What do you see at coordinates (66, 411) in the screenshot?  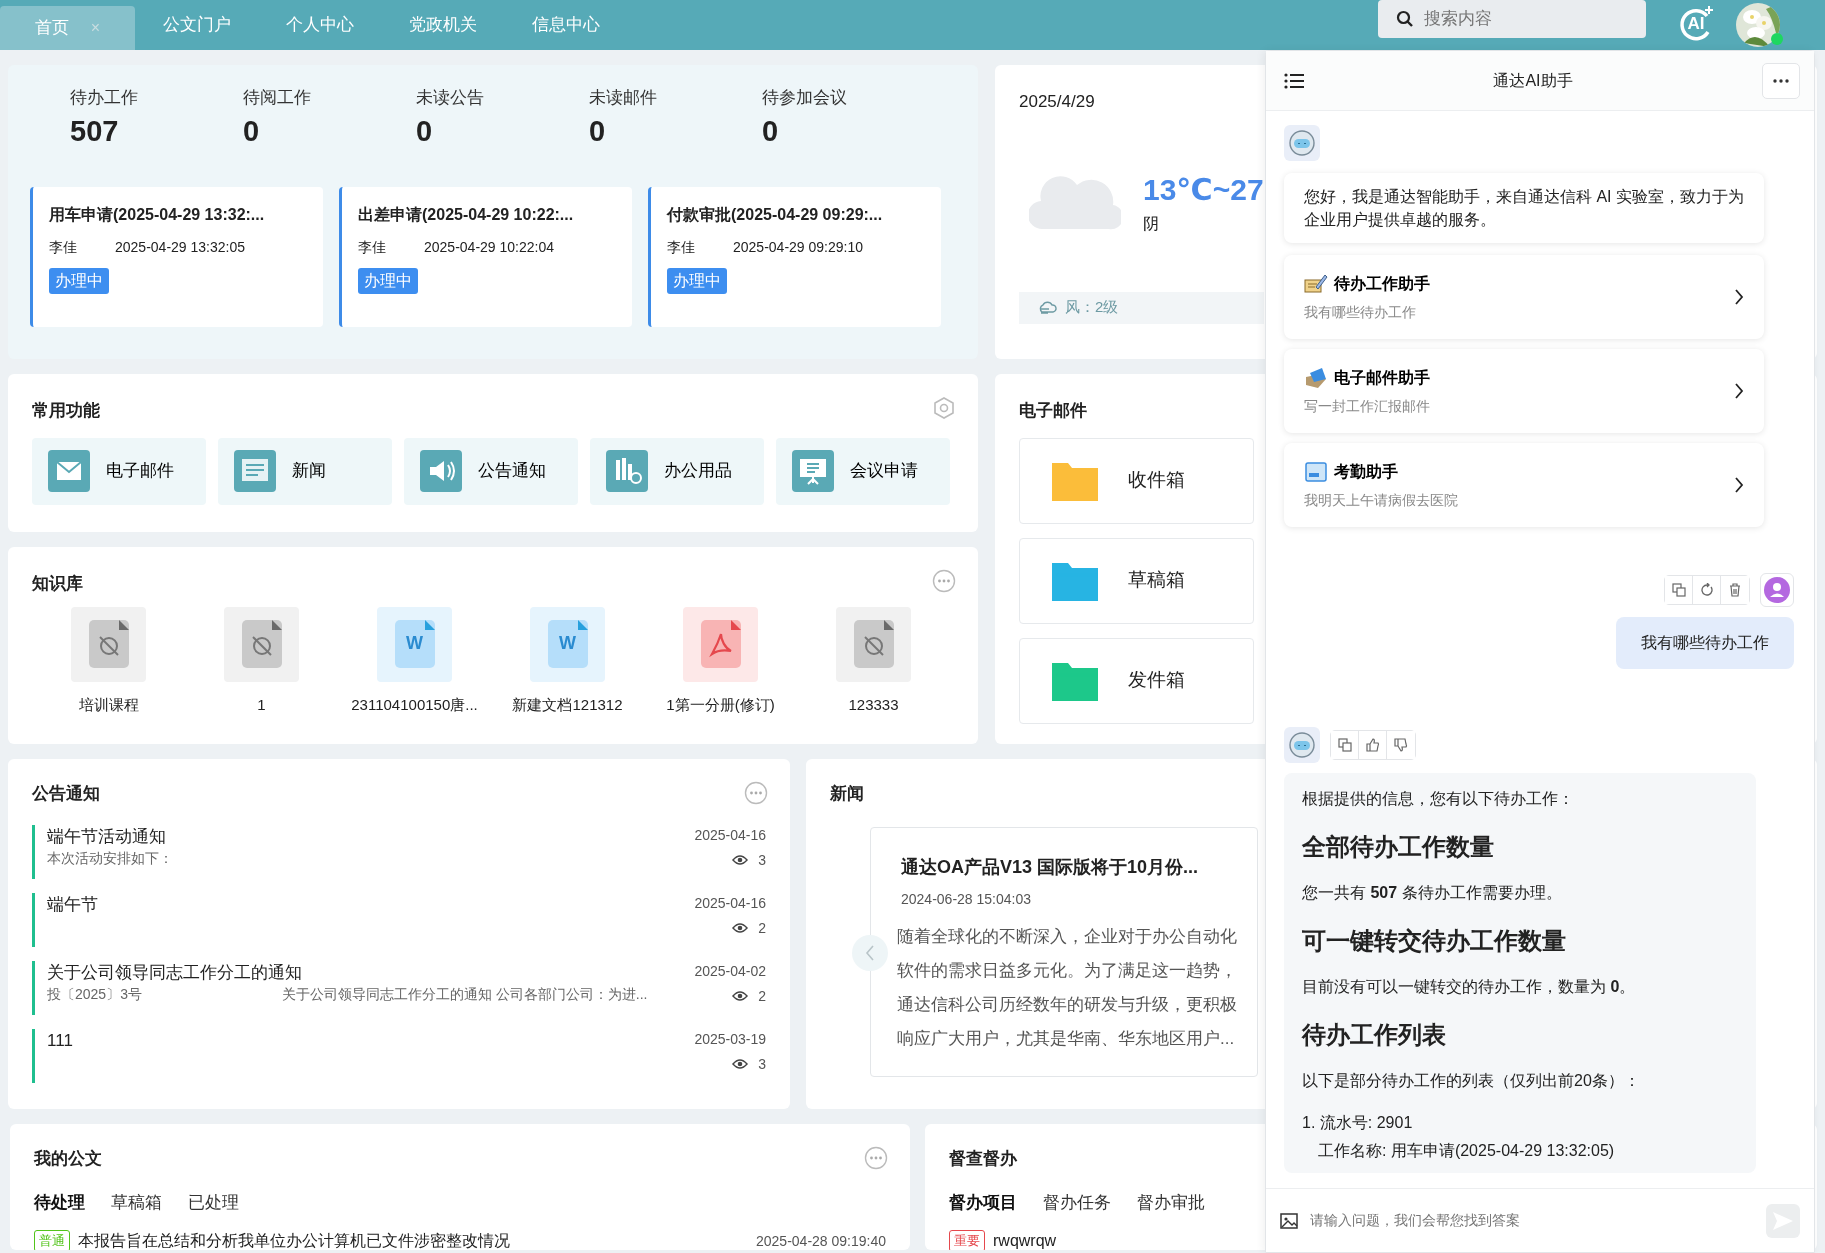 I see `section-title: 常用功能` at bounding box center [66, 411].